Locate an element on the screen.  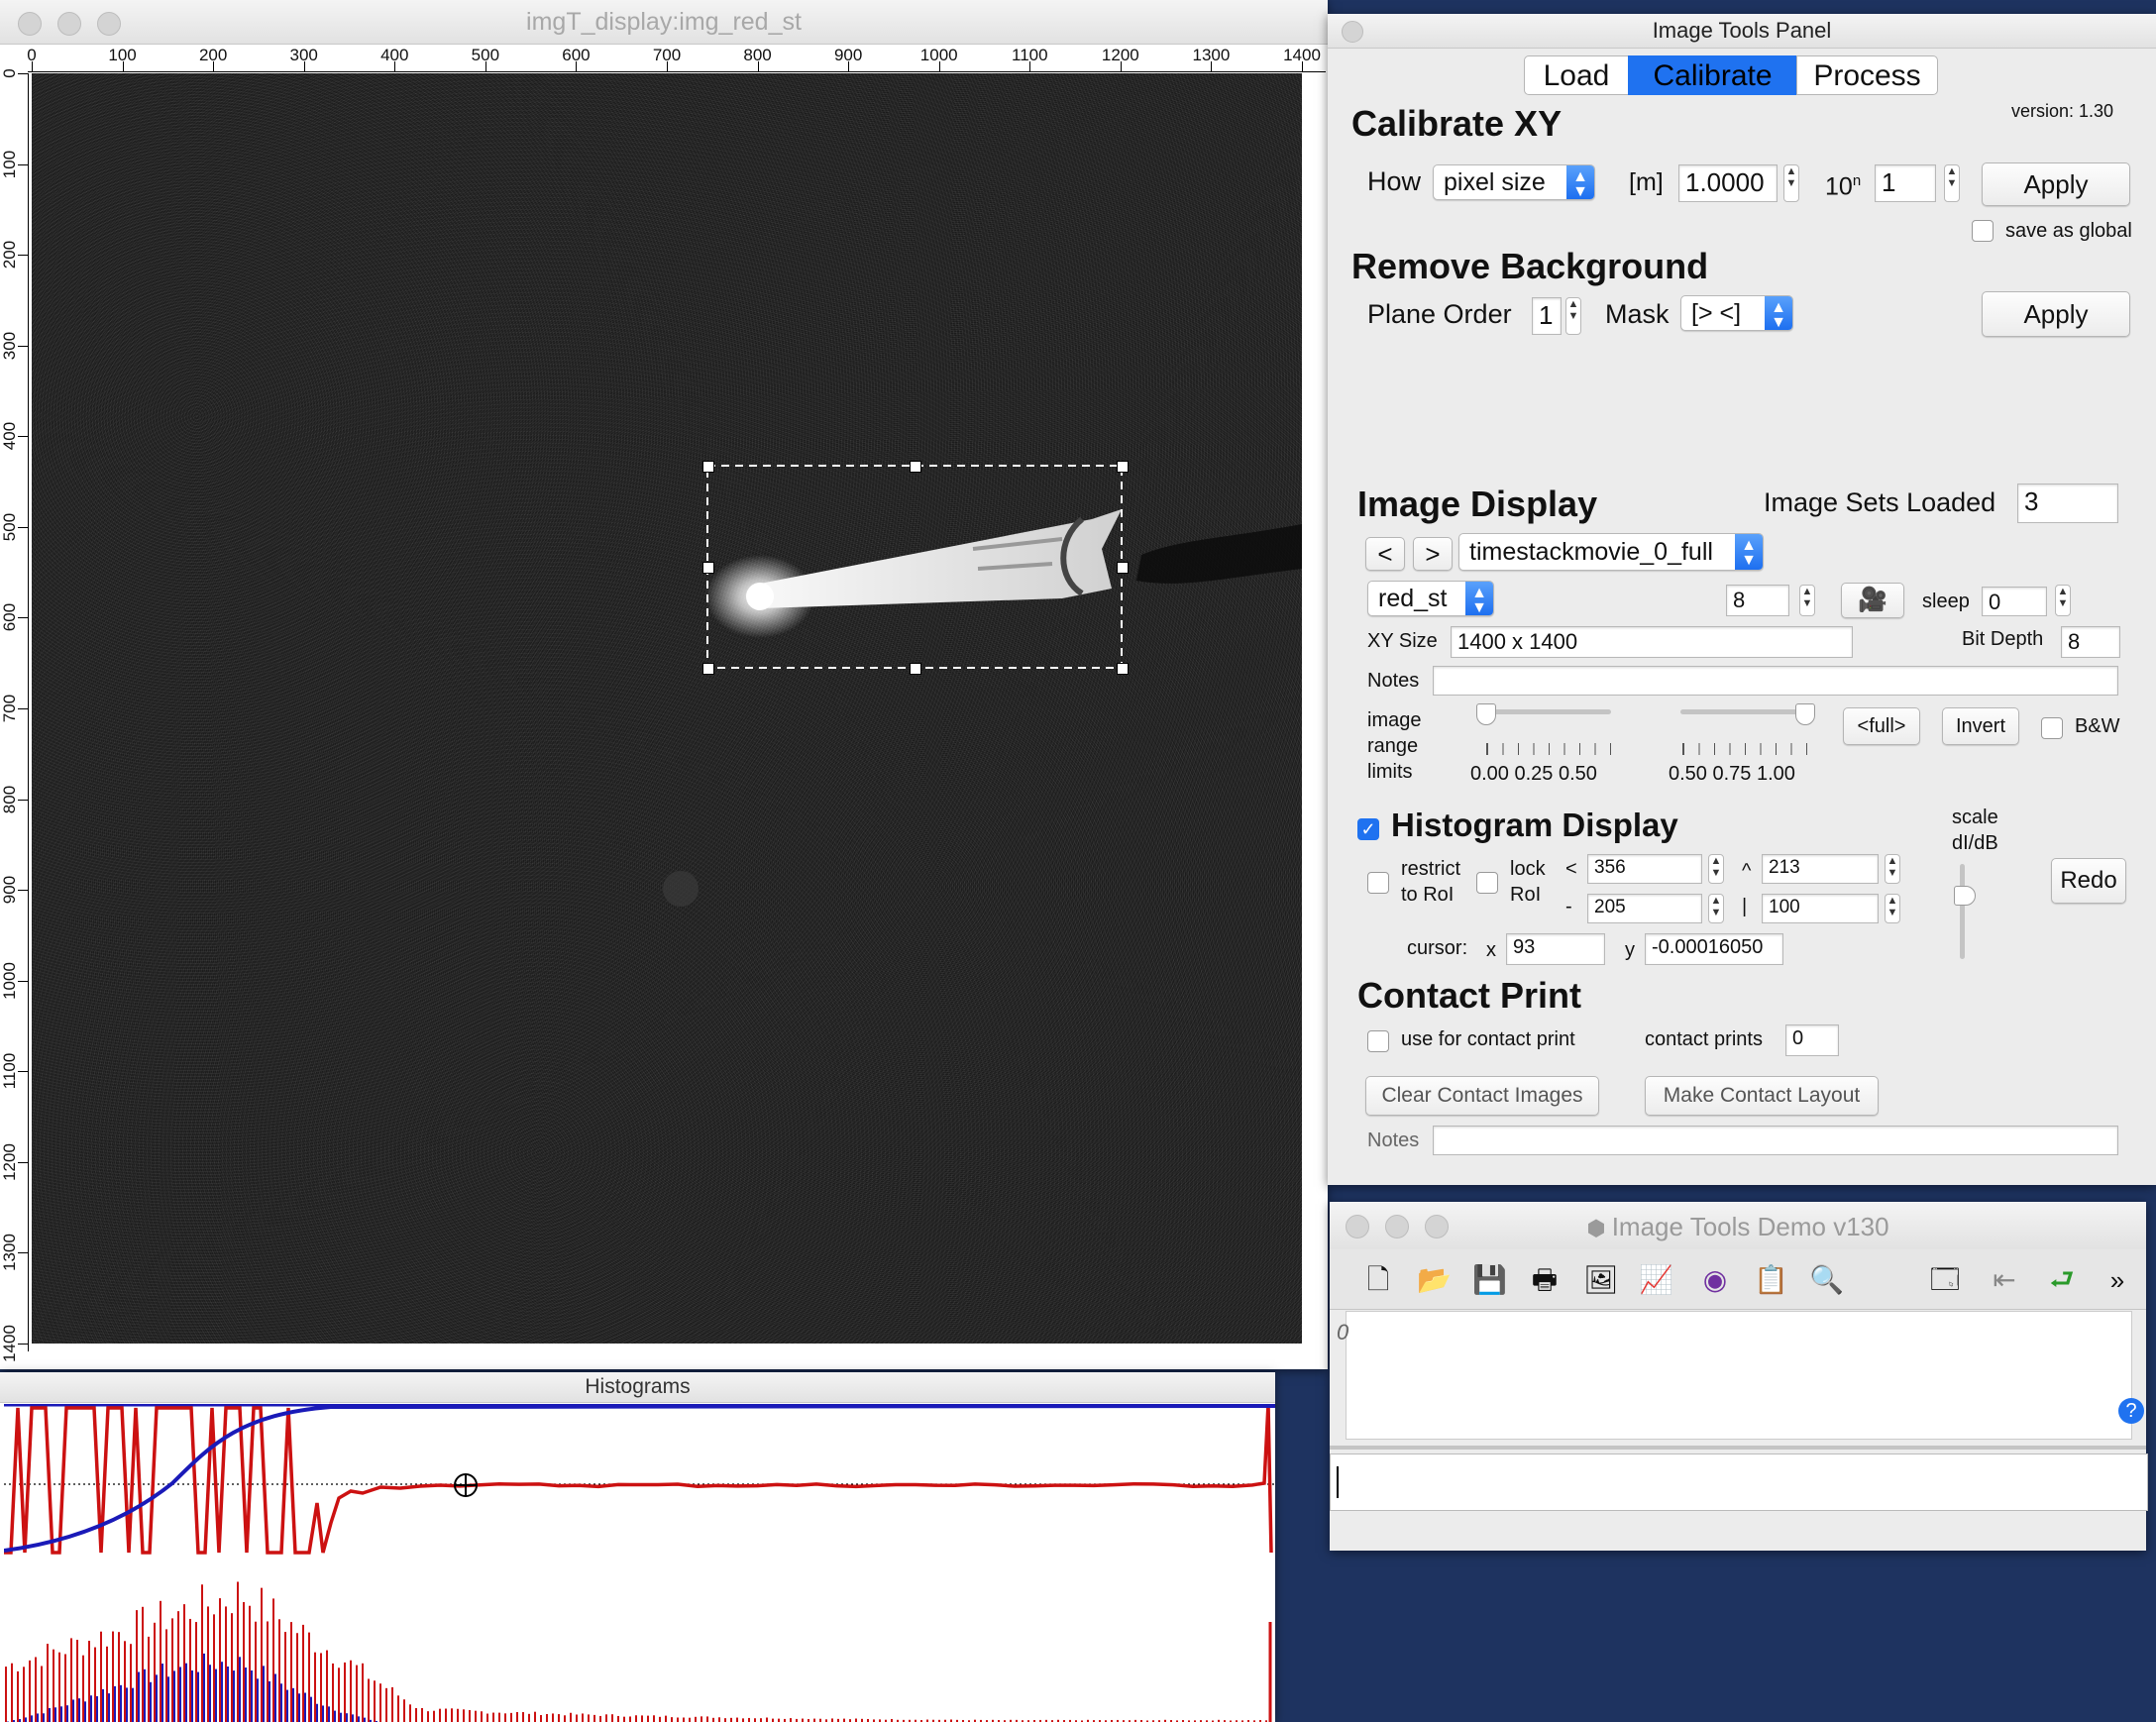
history-area: 0 is located at coordinates (1735, 1375).